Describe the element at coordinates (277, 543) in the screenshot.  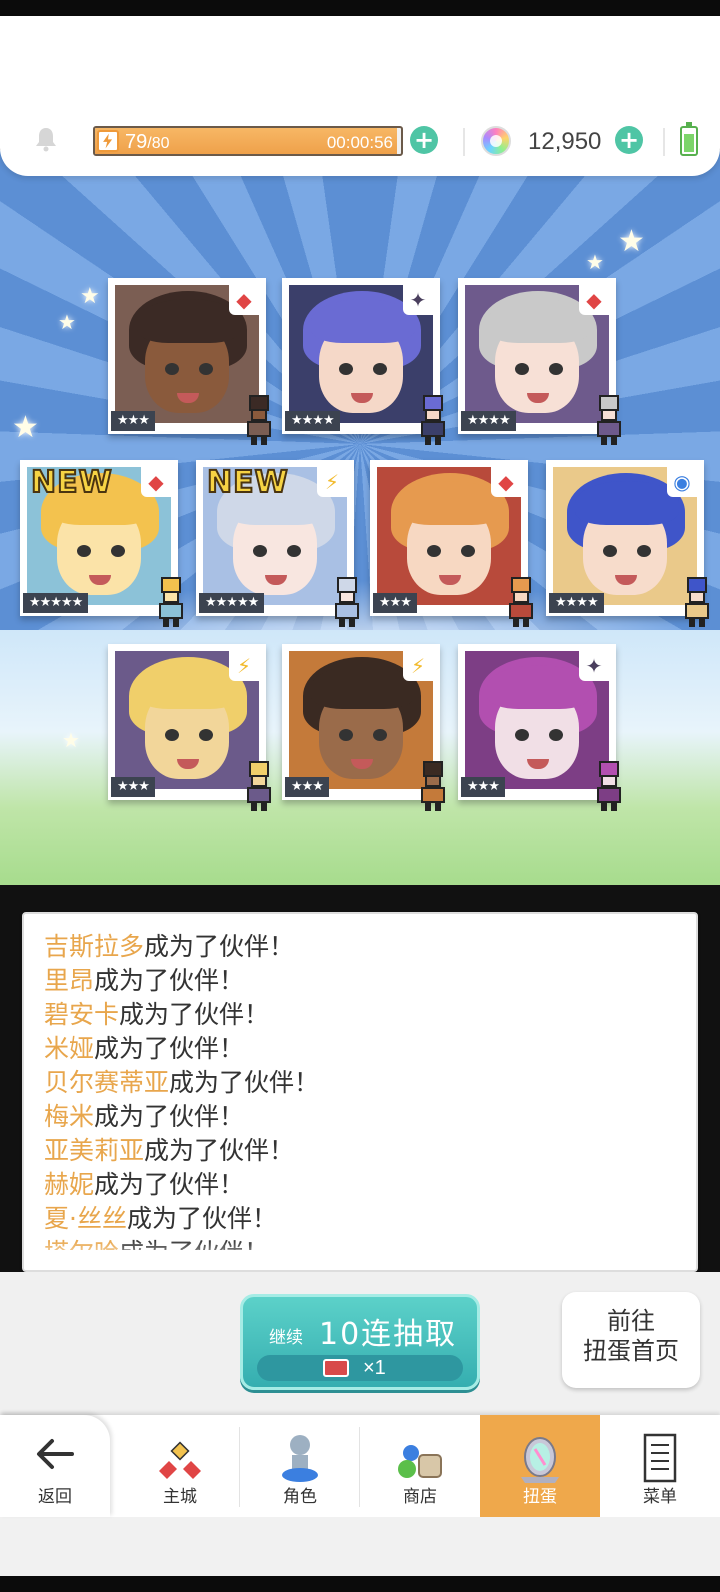
I see `character-card: ⚡ ★★★★★ NEW` at that location.